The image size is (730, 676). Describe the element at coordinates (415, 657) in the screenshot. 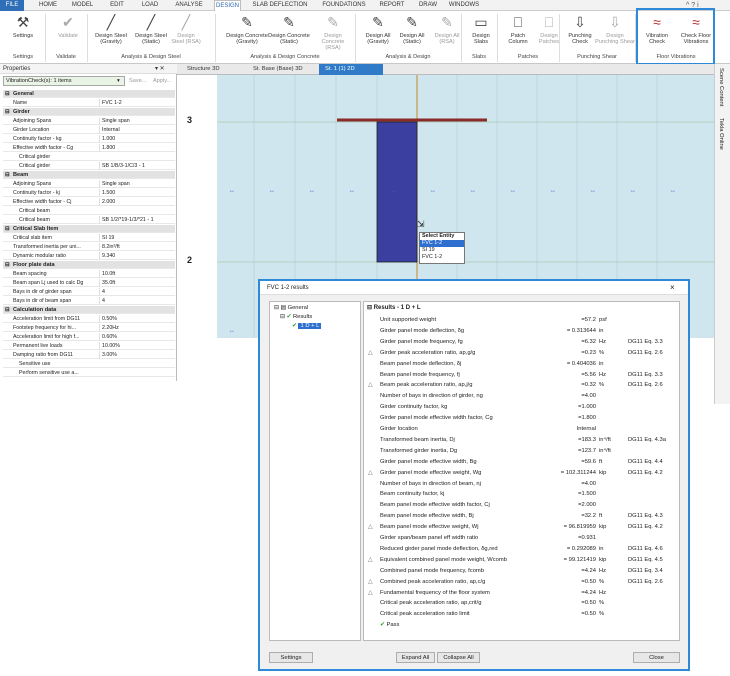

I see `expand-all-button: Expand All` at that location.